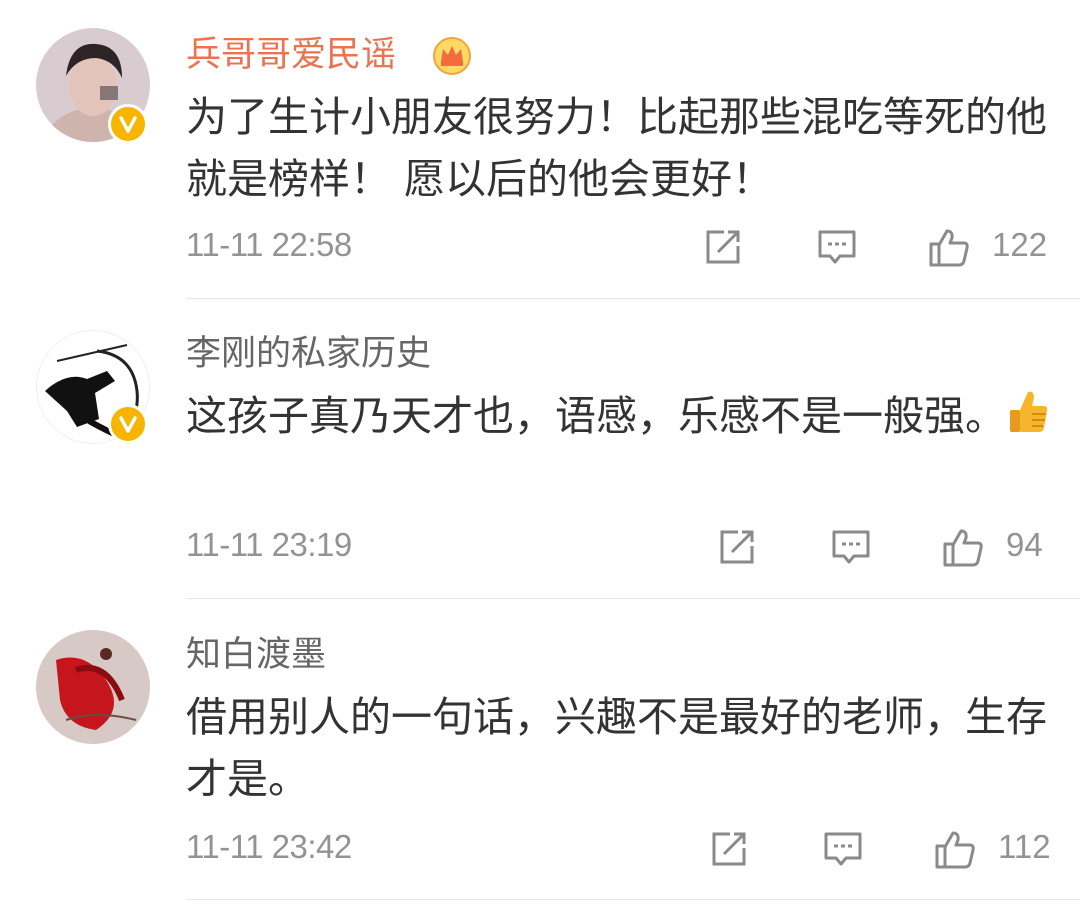 Image resolution: width=1080 pixels, height=902 pixels. What do you see at coordinates (540, 548) in the screenshot?
I see `comment-meta: 11-11 23:19 94` at bounding box center [540, 548].